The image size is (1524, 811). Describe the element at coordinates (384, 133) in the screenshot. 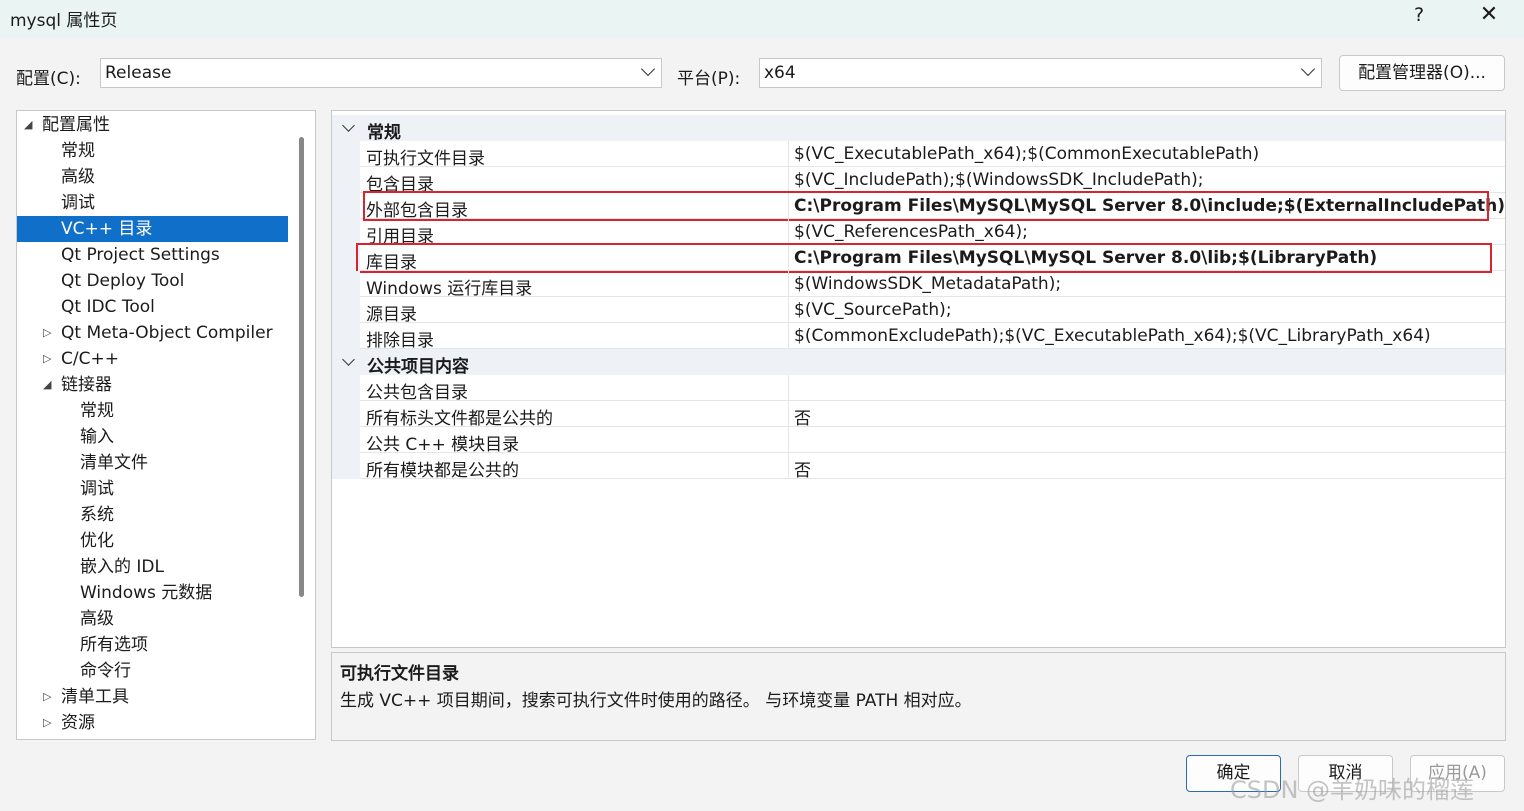

I see `section-header-label: 常规` at that location.